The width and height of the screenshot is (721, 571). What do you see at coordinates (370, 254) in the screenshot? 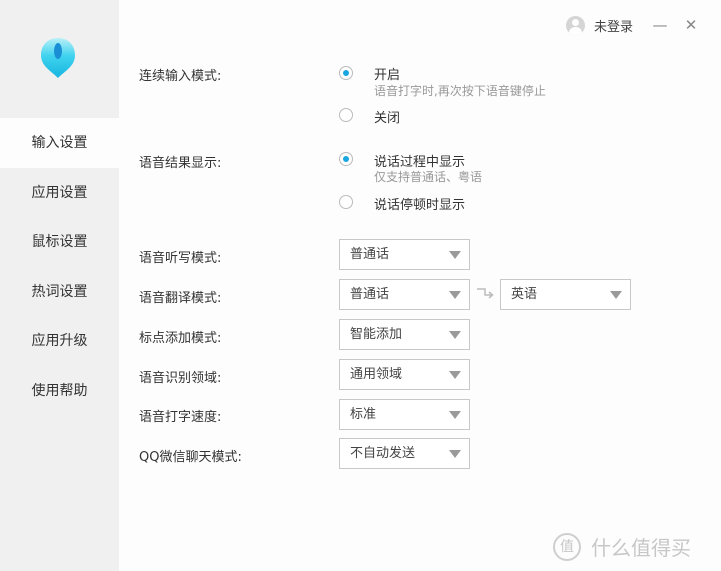
I see `dictation-mode-value: 普通话` at bounding box center [370, 254].